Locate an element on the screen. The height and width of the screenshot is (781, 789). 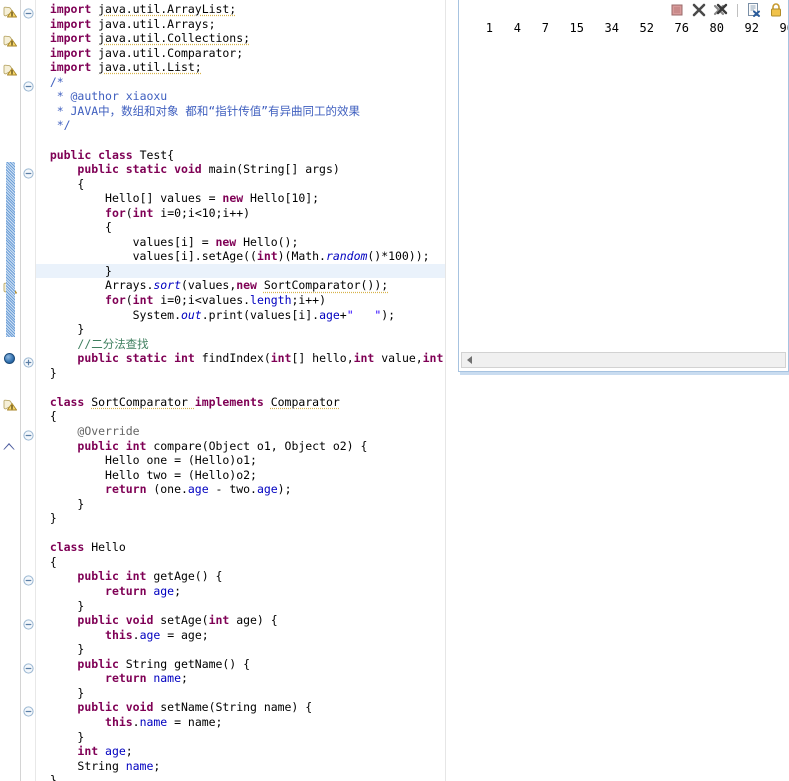
code-line: Hello two = (Hello)o2; is located at coordinates (240, 475).